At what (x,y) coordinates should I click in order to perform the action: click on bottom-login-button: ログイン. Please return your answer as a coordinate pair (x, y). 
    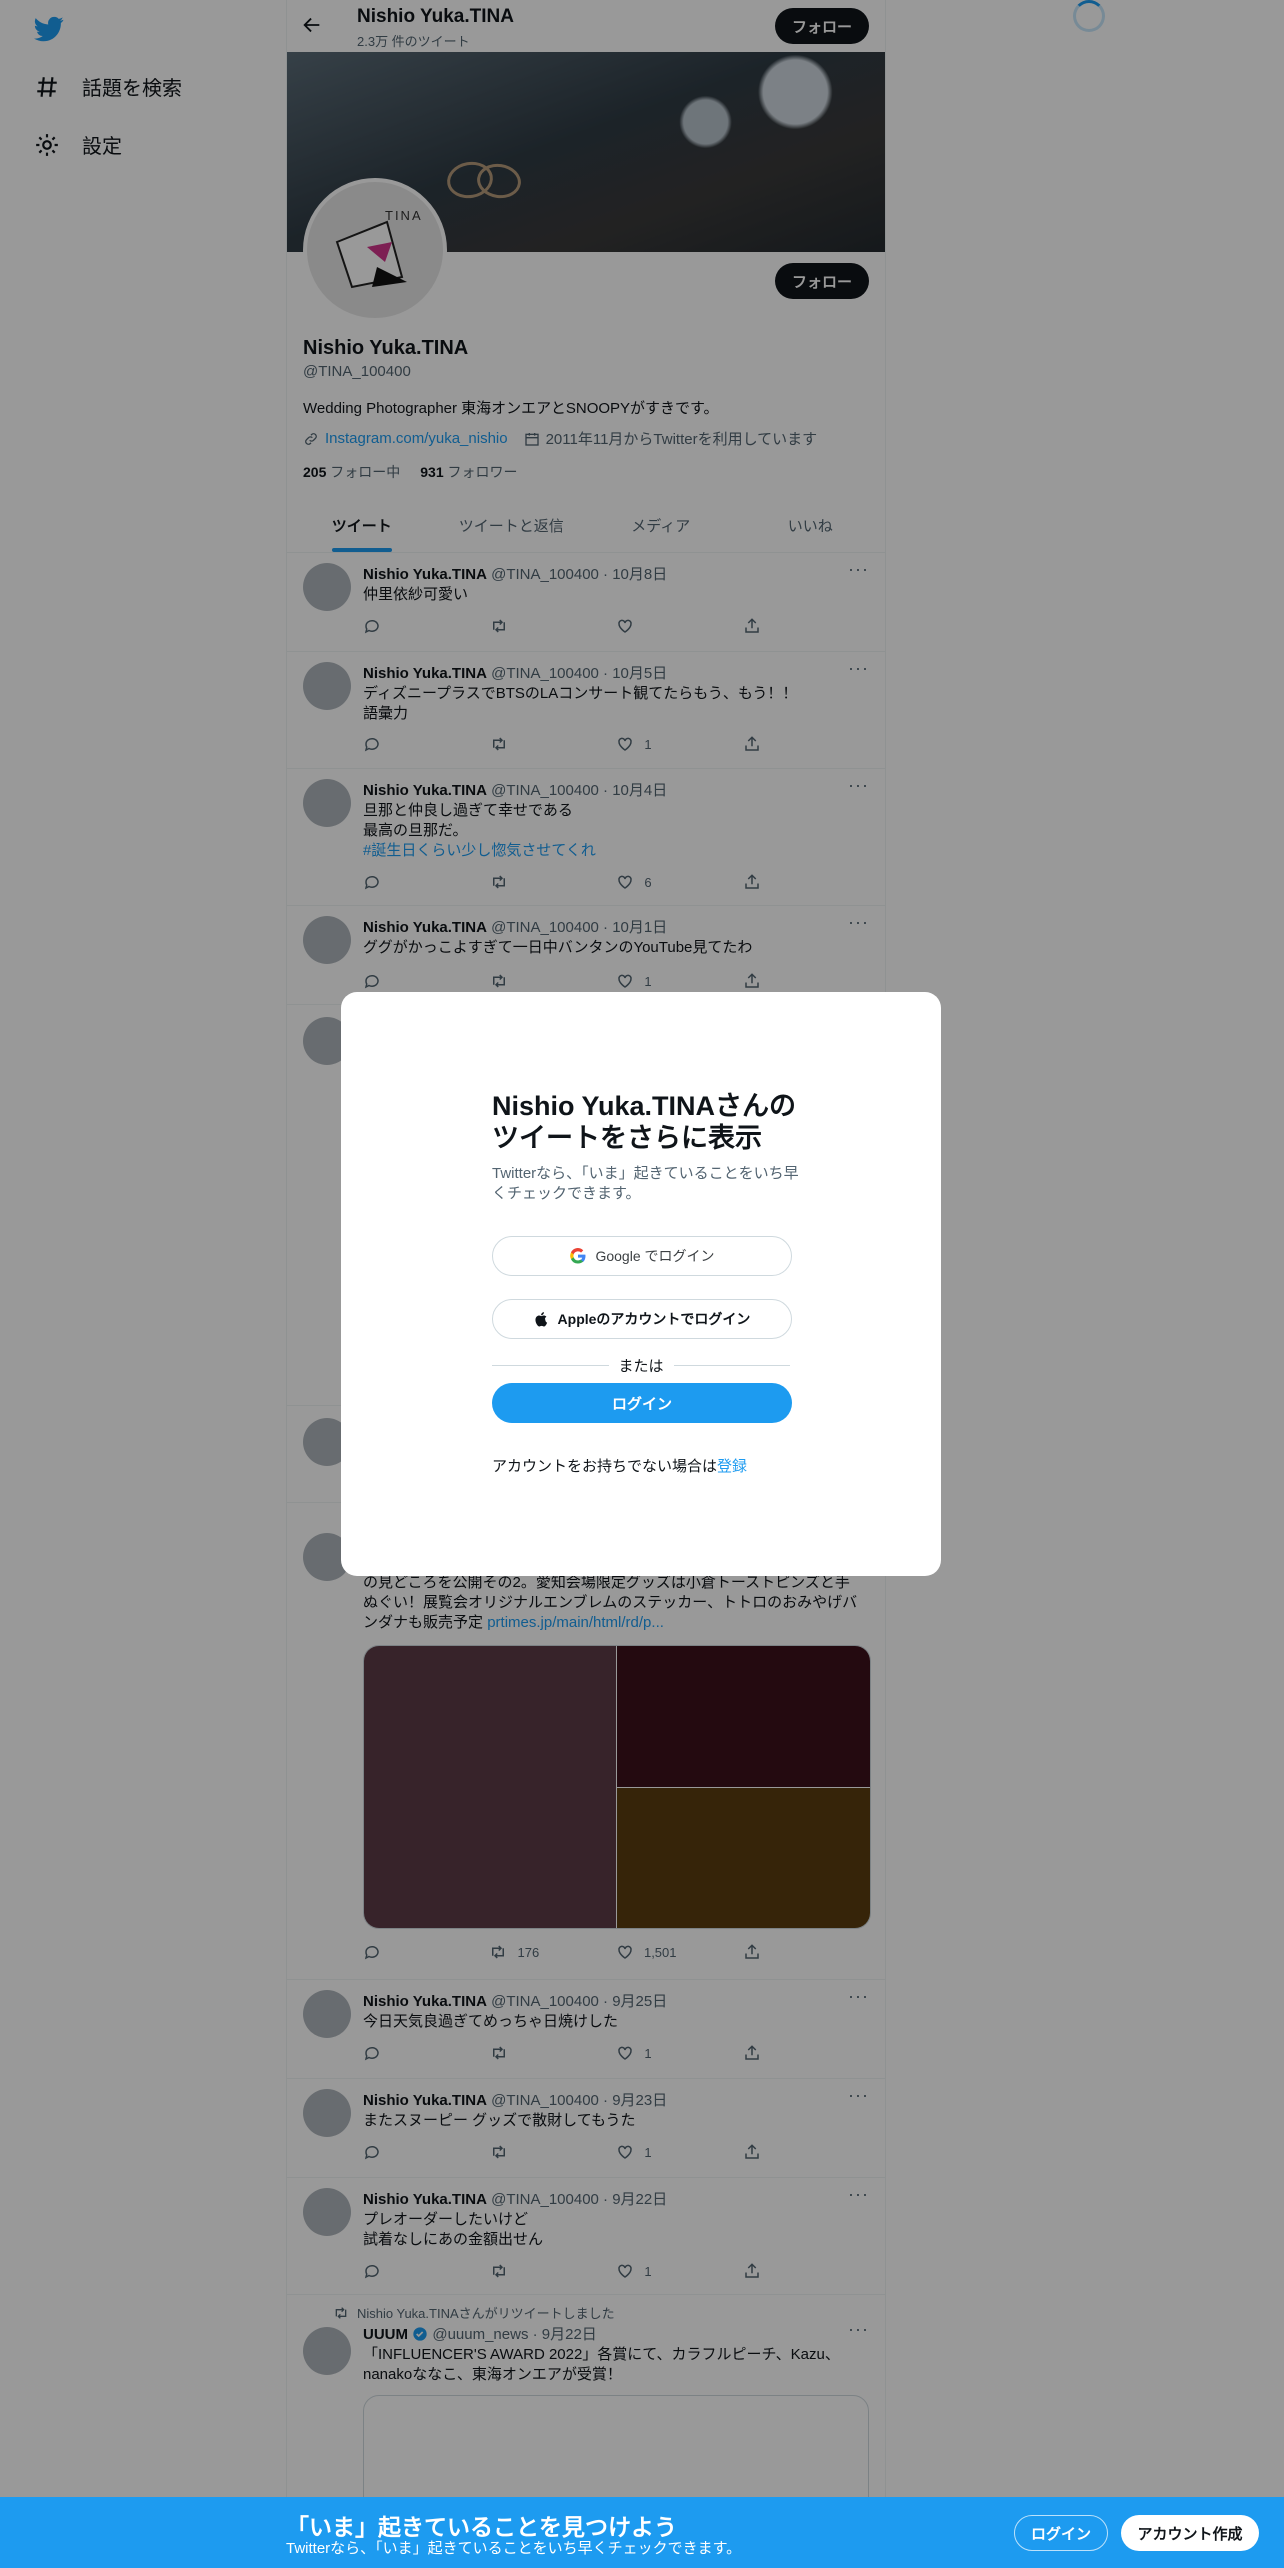
    Looking at the image, I should click on (1061, 2533).